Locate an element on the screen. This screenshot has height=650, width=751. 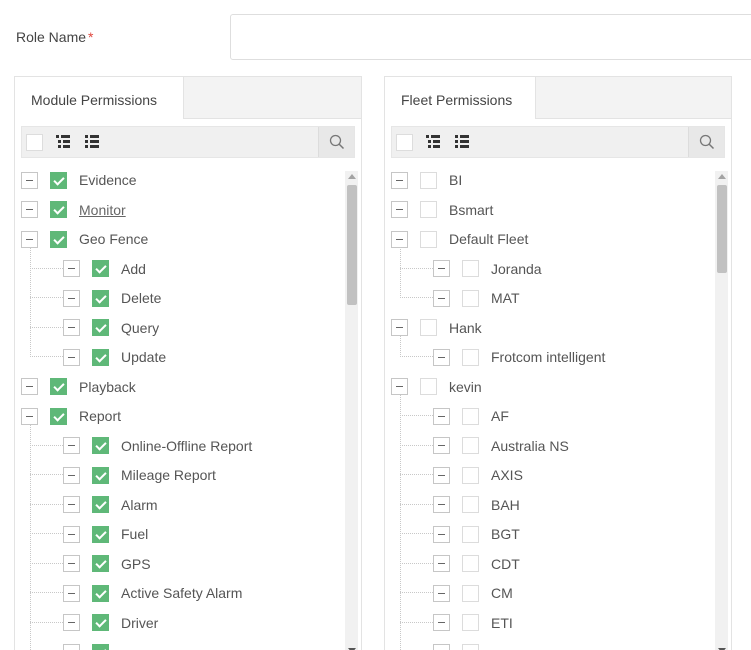
module-scrollbar is located at coordinates (351, 410).